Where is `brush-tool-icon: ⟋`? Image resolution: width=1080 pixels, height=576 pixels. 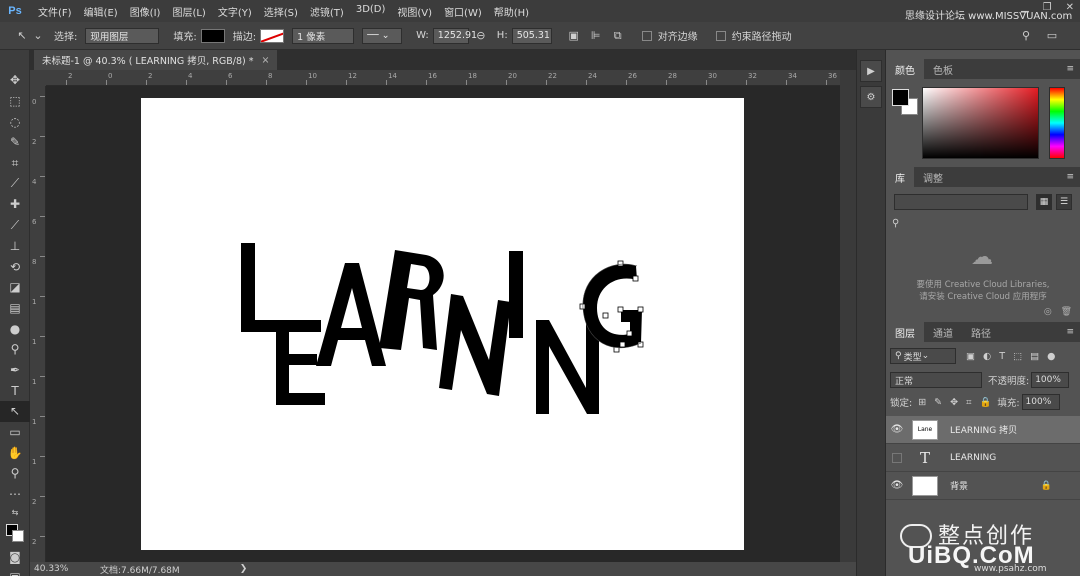 brush-tool-icon: ⟋ is located at coordinates (15, 225).